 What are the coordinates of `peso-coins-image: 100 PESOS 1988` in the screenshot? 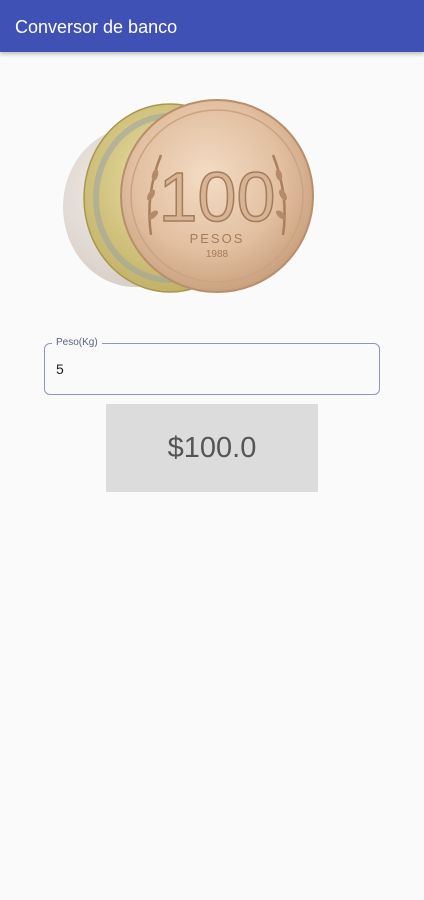 It's located at (188, 196).